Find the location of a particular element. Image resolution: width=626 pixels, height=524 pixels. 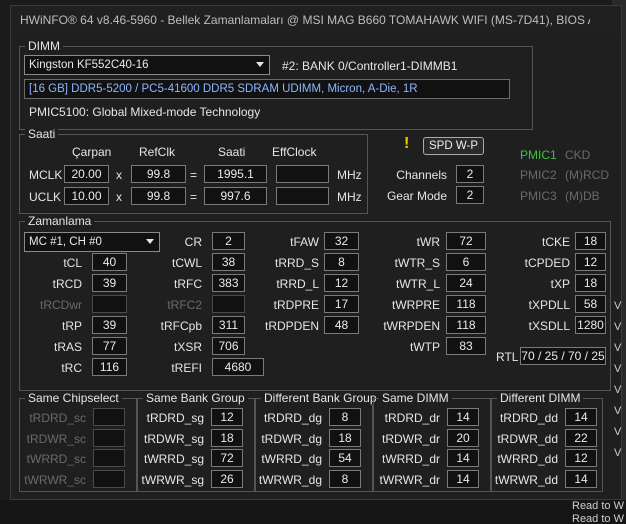

timing-twrwr_sg-label: tWRWR_sg is located at coordinates (172, 479).